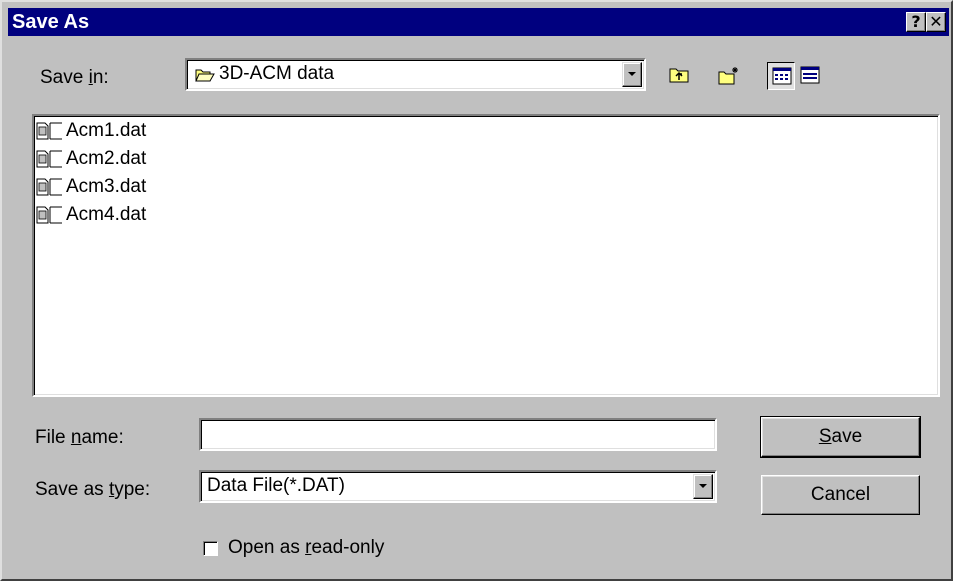  I want to click on save-in-dropdown-button, so click(632, 74).